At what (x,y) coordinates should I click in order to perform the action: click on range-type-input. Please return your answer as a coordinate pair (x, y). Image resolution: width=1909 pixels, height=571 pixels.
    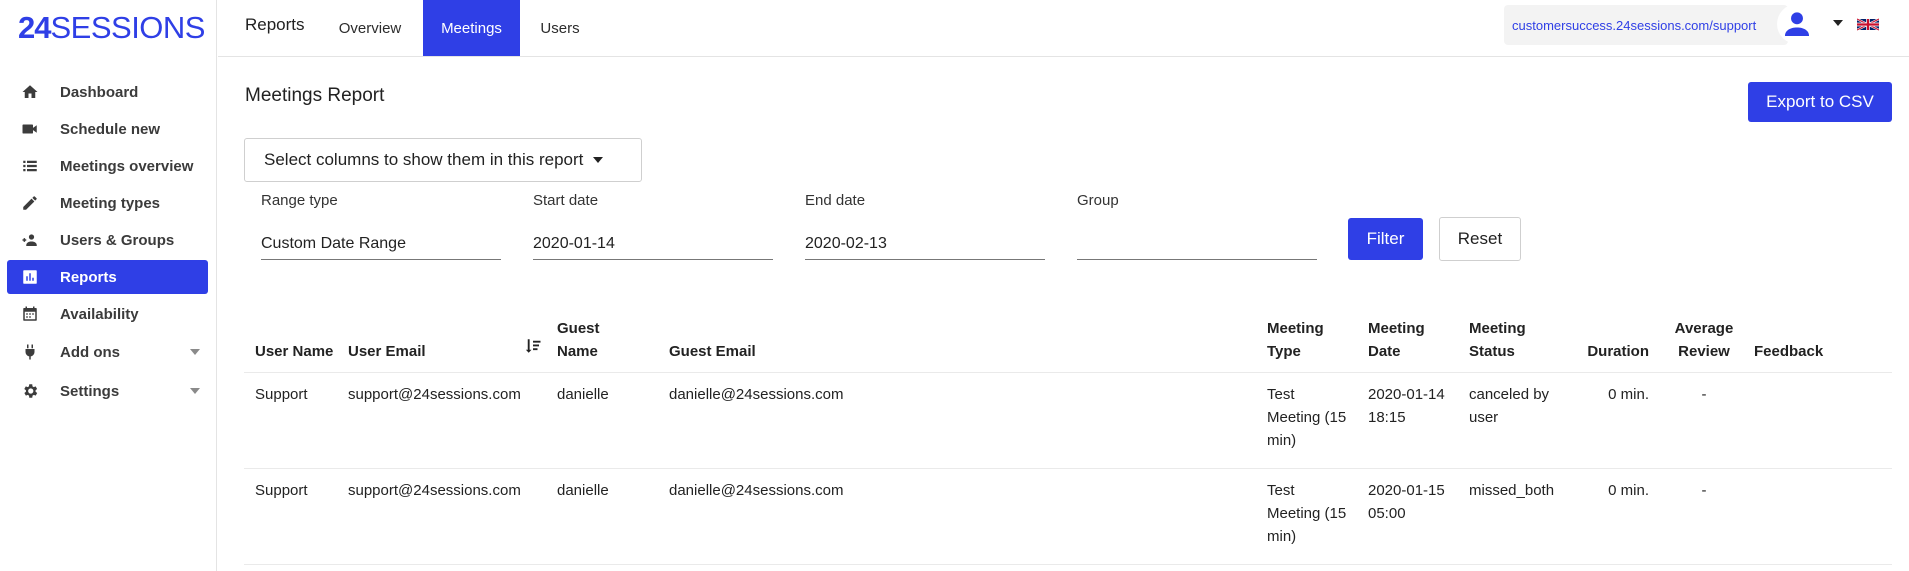
    Looking at the image, I should click on (381, 244).